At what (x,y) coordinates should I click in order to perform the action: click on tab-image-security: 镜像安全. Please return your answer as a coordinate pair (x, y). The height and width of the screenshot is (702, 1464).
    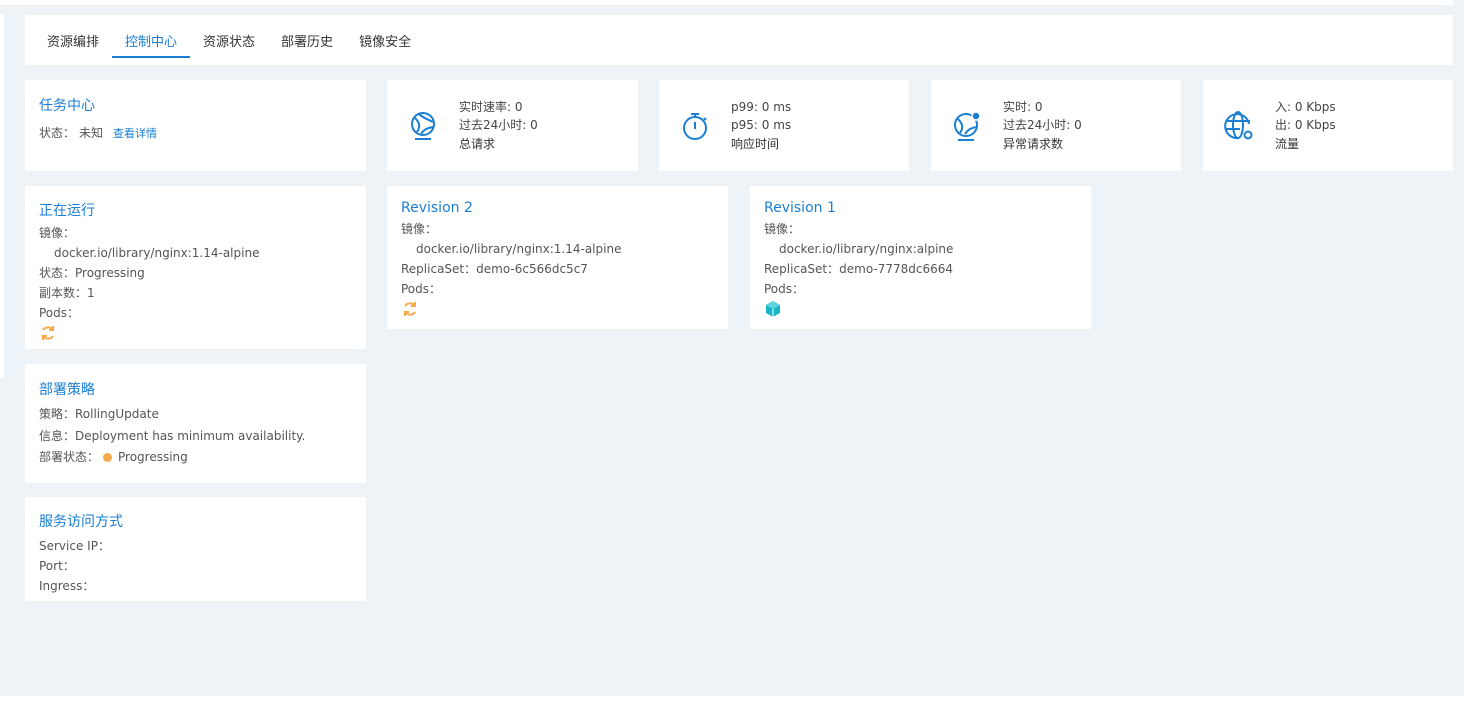
    Looking at the image, I should click on (385, 40).